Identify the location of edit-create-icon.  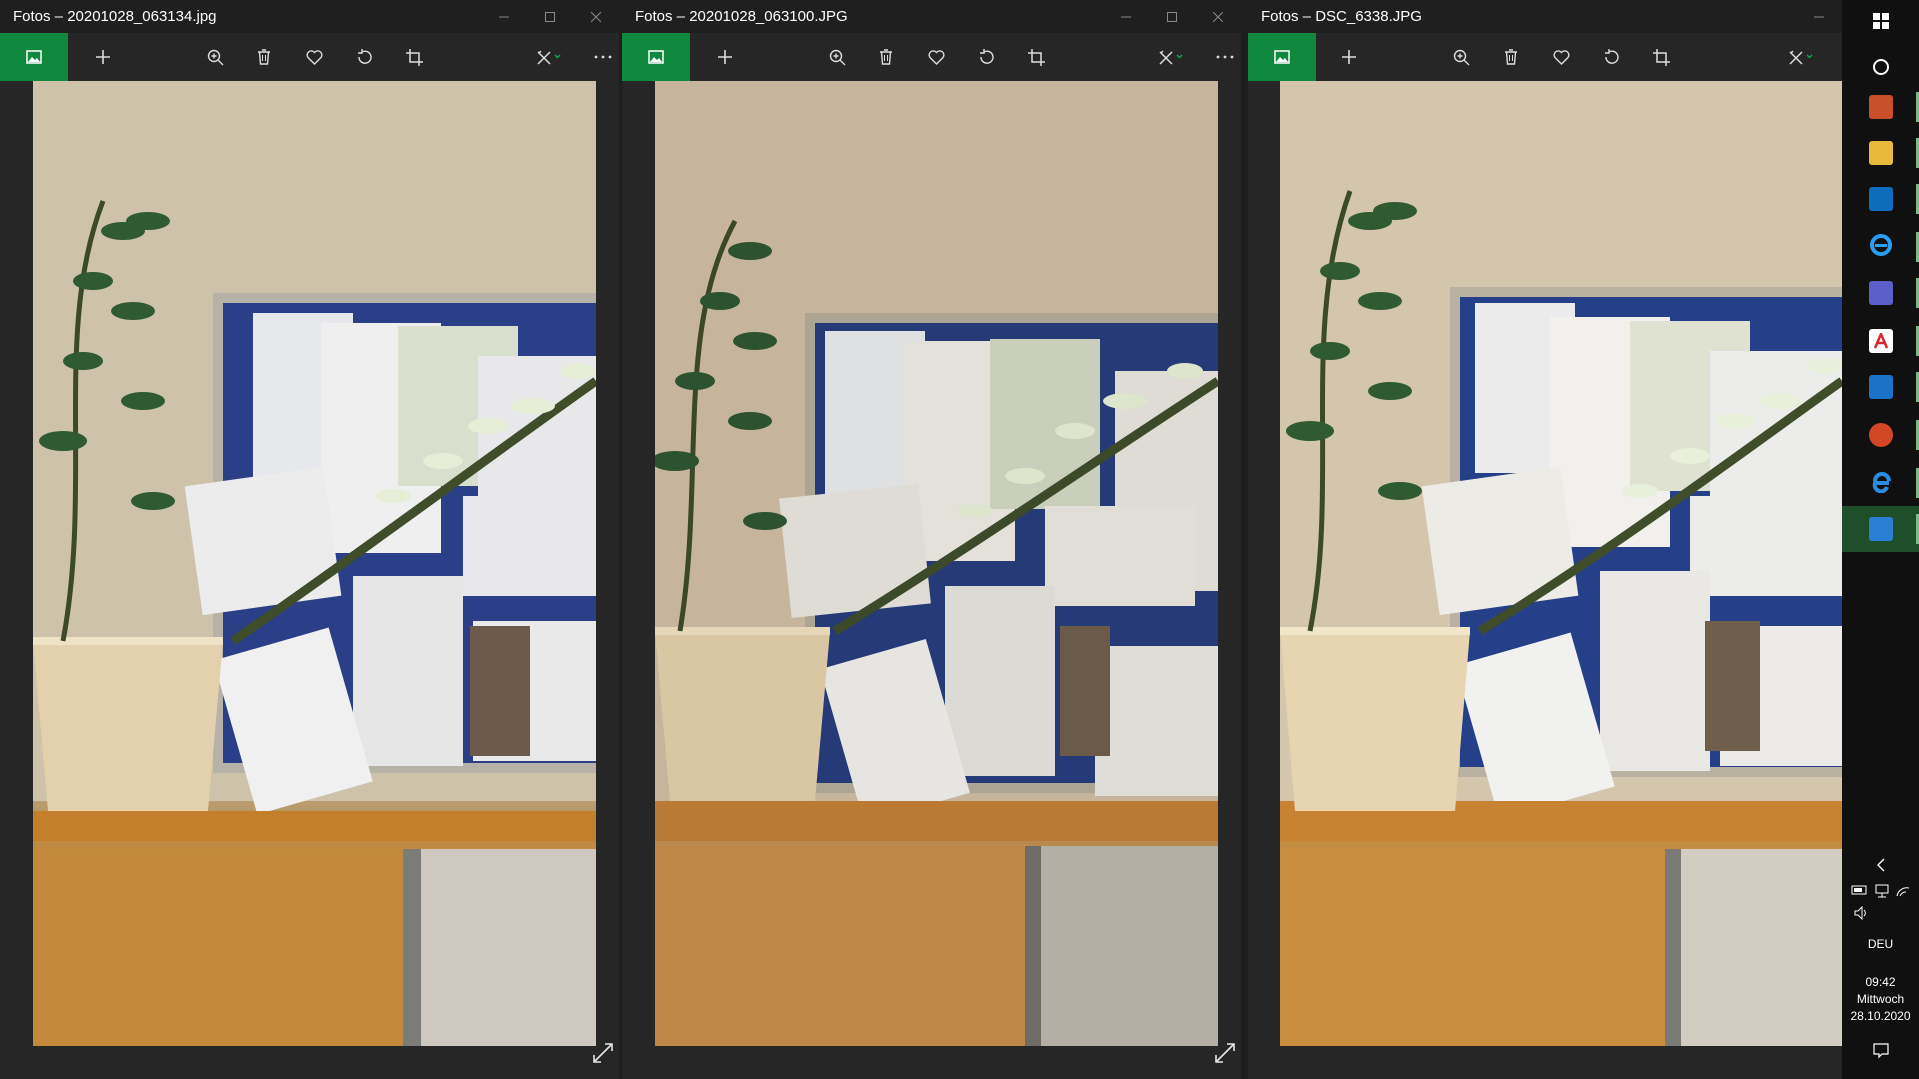
(1171, 57).